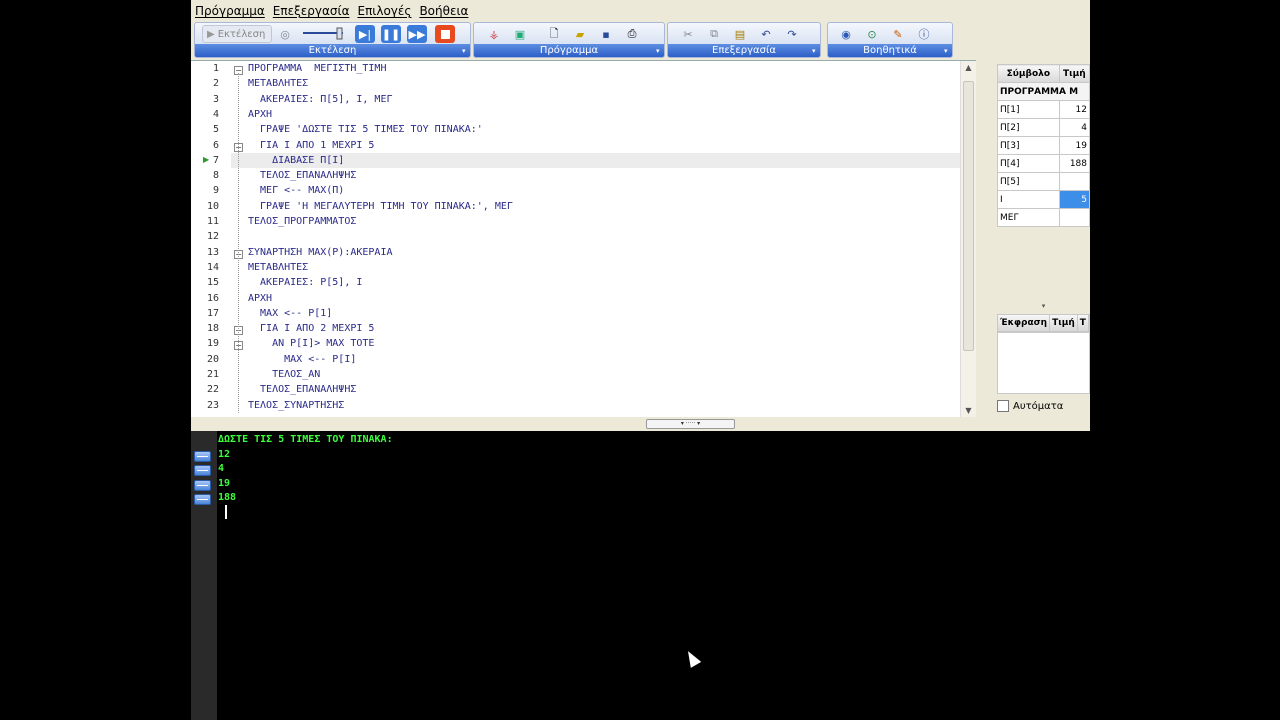 The image size is (1280, 720). What do you see at coordinates (311, 11) in the screenshot?
I see `menu-edit: Επεξεργασία` at bounding box center [311, 11].